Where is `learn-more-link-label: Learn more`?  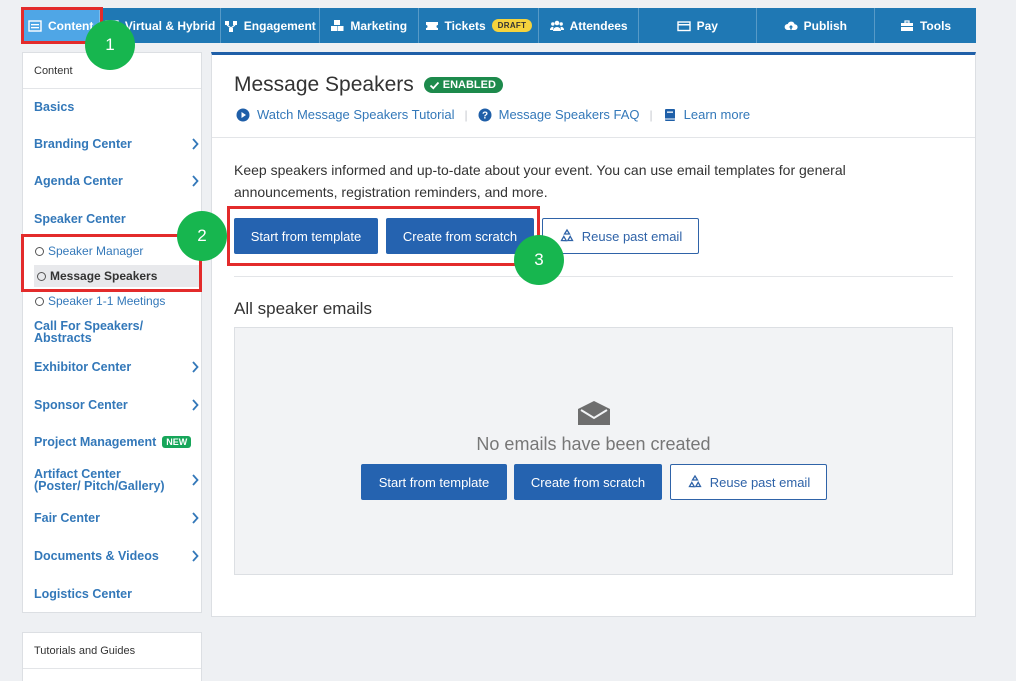 learn-more-link-label: Learn more is located at coordinates (717, 114).